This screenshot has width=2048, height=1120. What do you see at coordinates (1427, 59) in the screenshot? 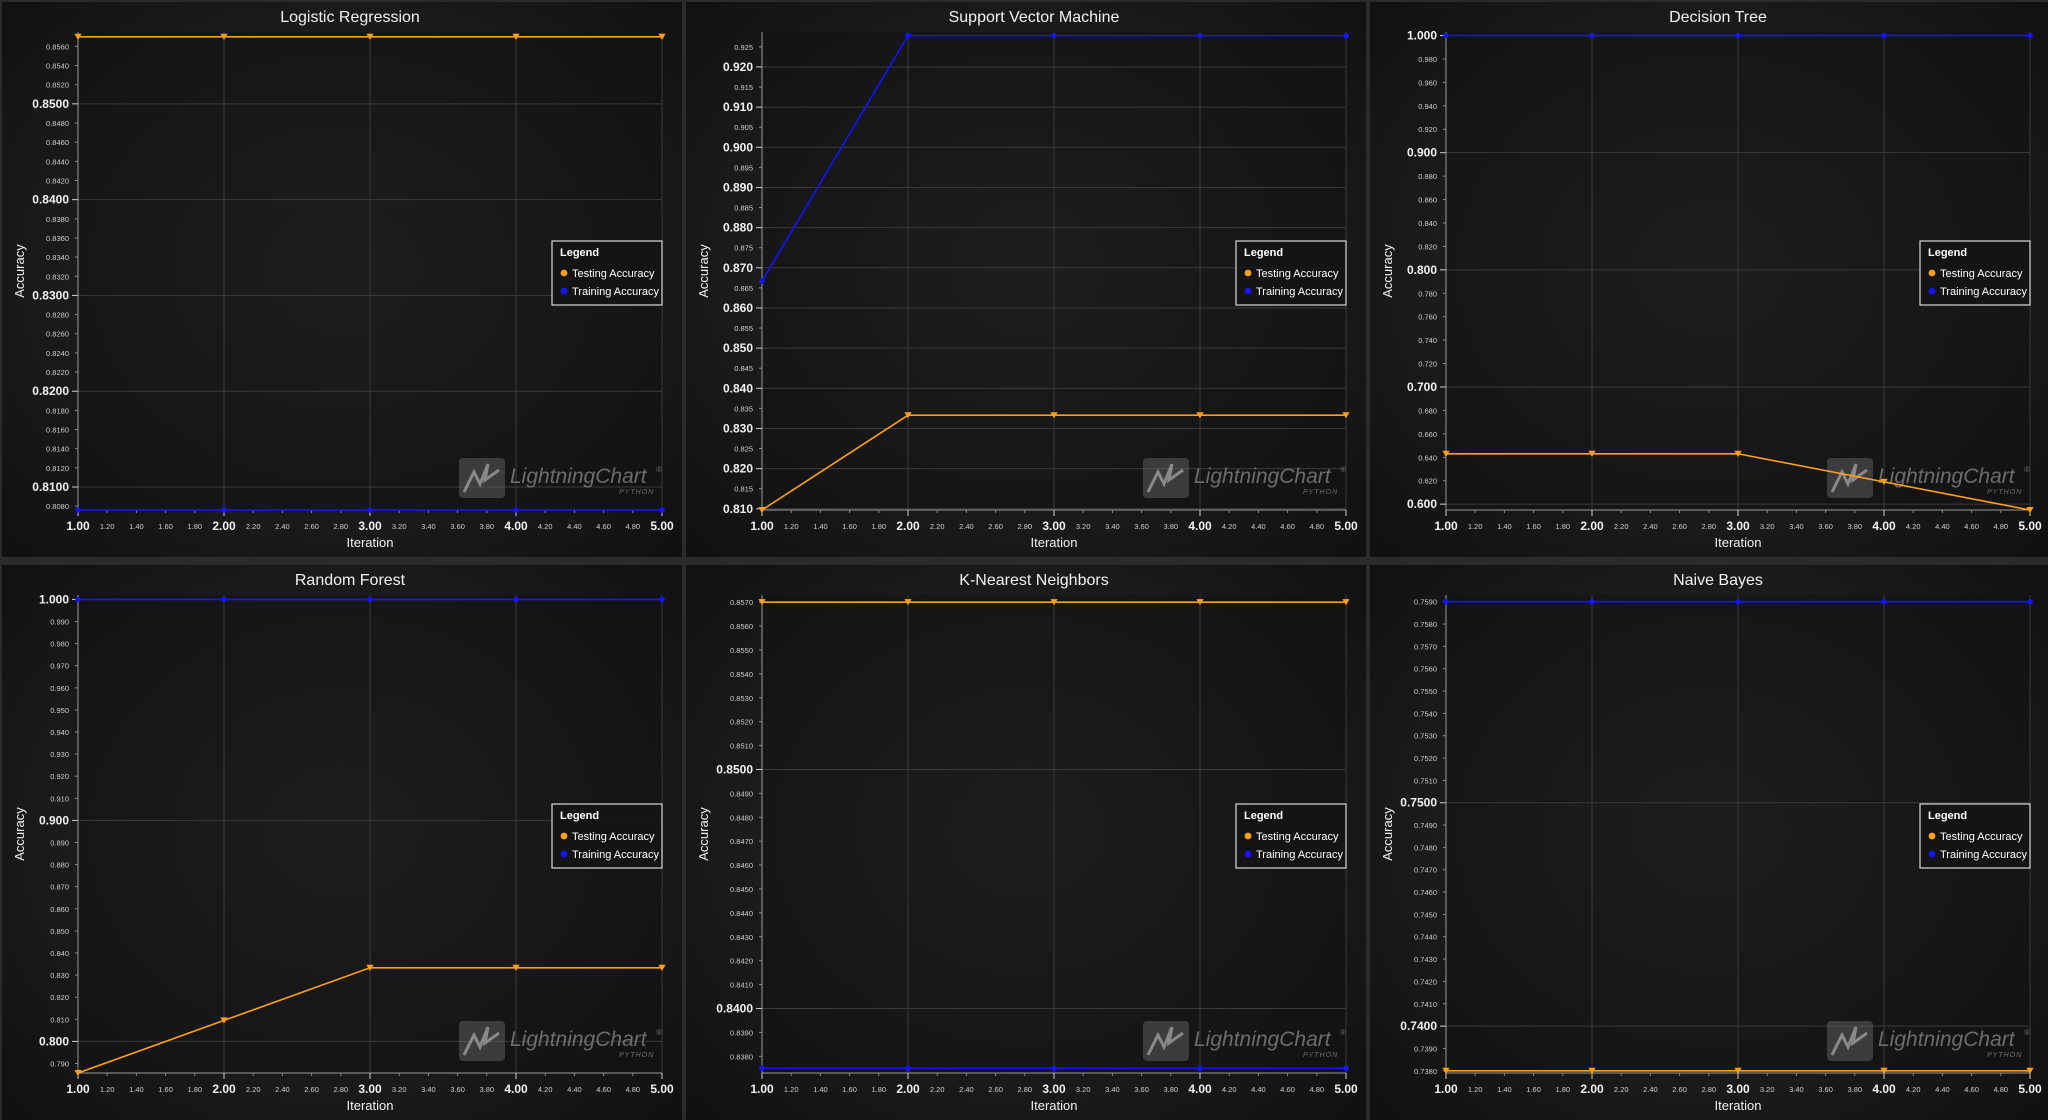
I see `y-minor-tick-label: 0.980` at bounding box center [1427, 59].